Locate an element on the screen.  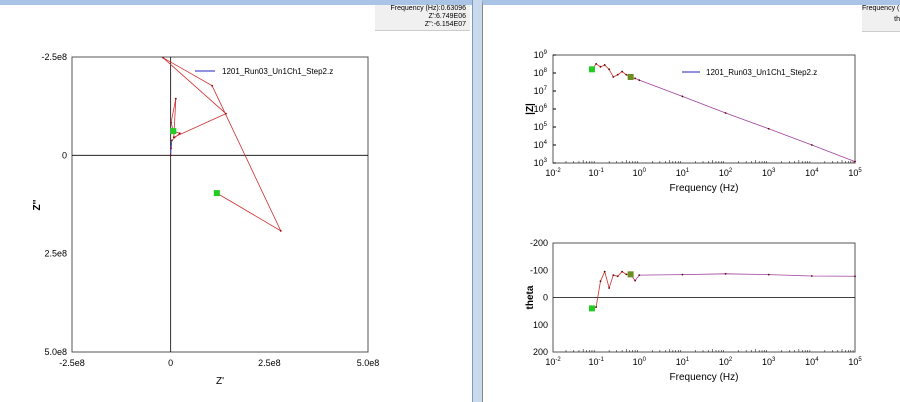
bode-magnitude-xtick-label: 104 is located at coordinates (812, 173).